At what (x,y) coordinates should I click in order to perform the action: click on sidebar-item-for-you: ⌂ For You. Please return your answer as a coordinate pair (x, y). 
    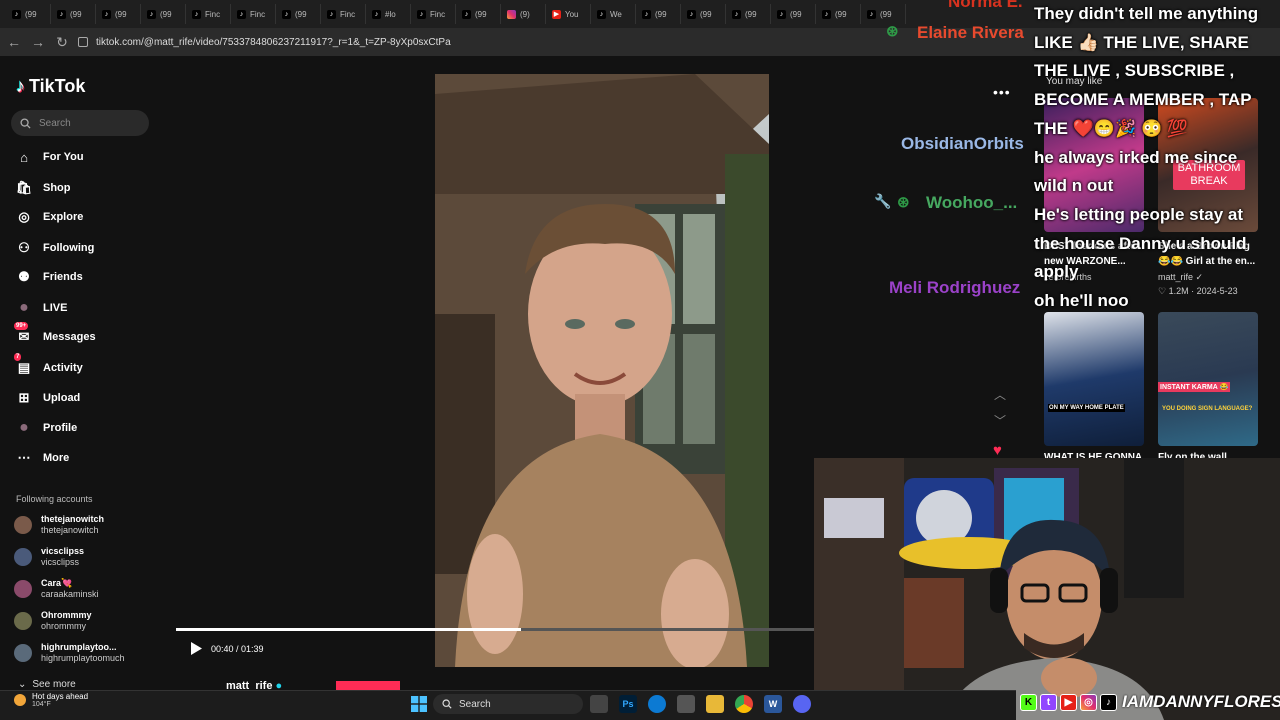
    Looking at the image, I should click on (49, 157).